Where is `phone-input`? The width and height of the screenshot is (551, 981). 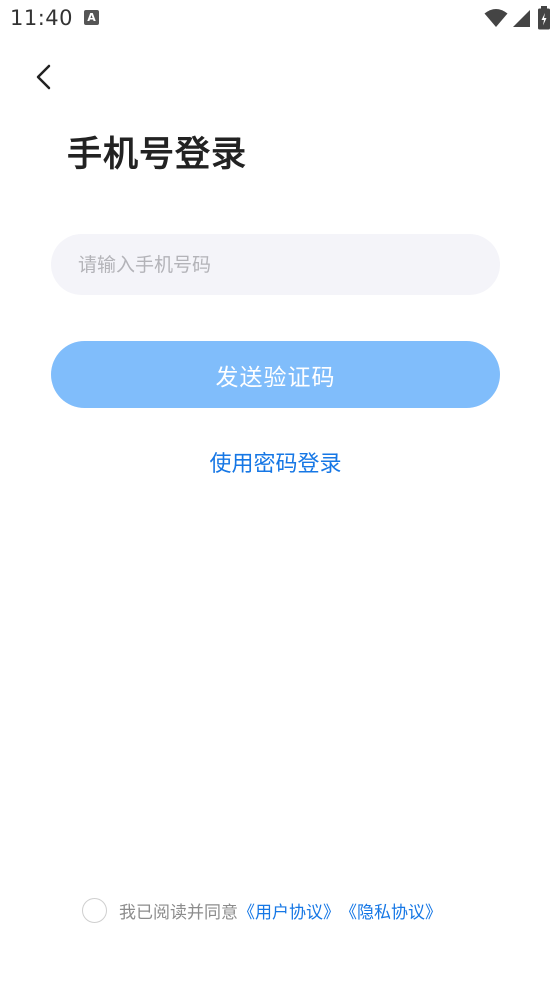
phone-input is located at coordinates (288, 264).